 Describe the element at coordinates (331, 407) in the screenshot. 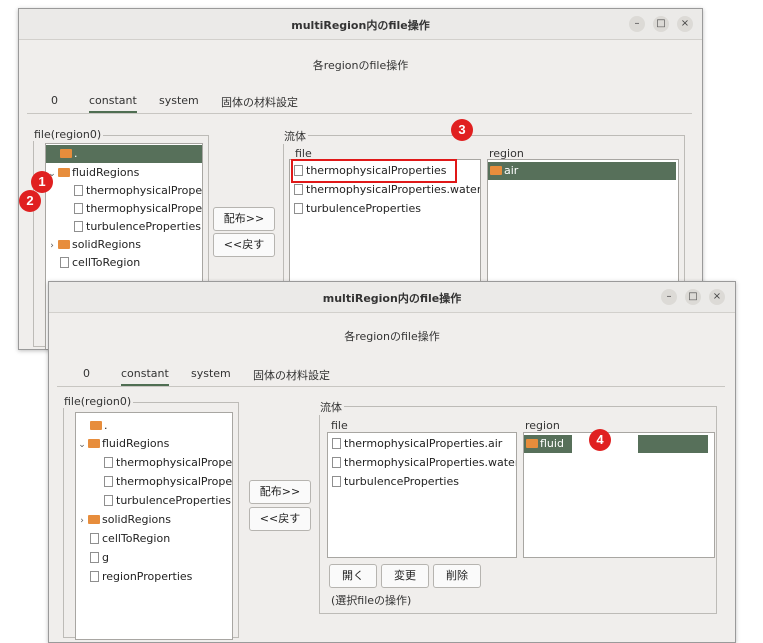

I see `front-group-legend: 流体` at that location.